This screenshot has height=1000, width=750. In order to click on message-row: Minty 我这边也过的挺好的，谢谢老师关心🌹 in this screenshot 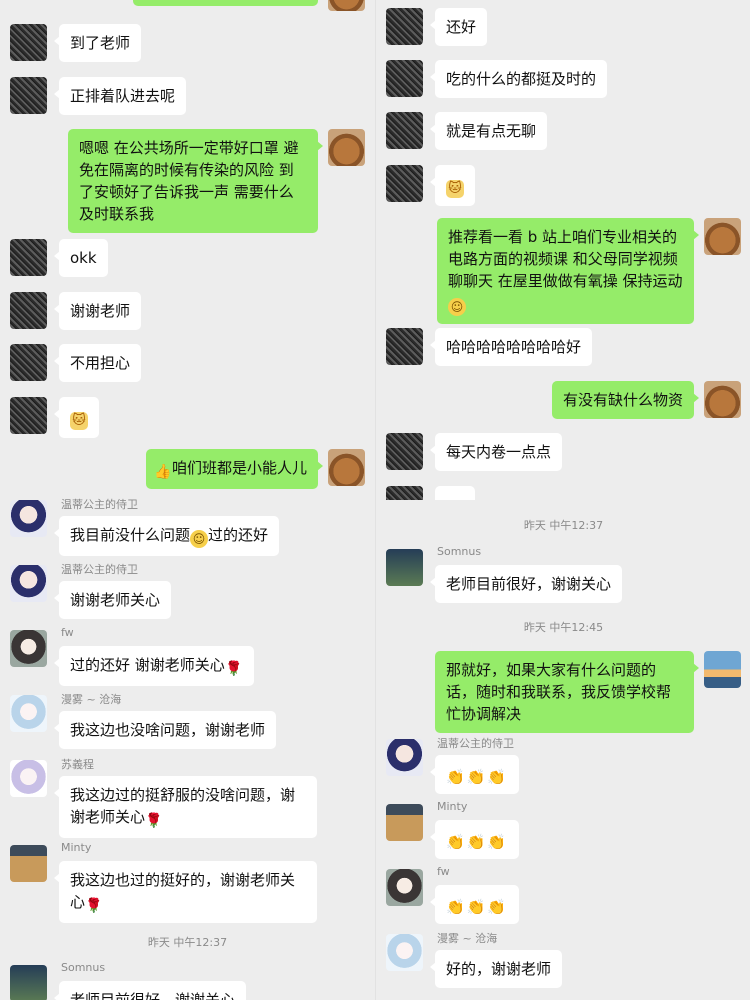, I will do `click(187, 883)`.